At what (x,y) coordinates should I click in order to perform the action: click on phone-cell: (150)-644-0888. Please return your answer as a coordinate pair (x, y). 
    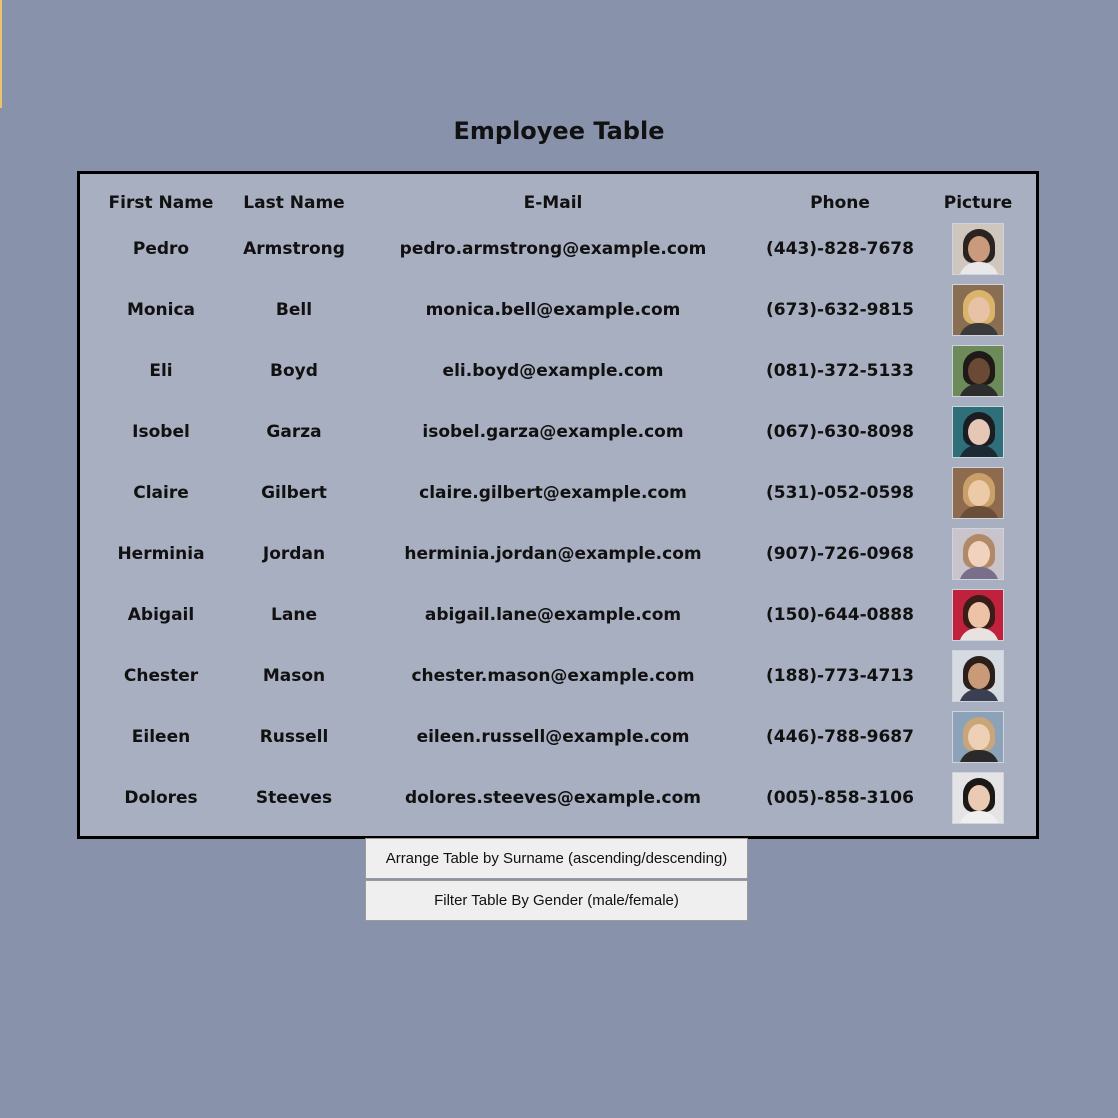
    Looking at the image, I should click on (840, 614).